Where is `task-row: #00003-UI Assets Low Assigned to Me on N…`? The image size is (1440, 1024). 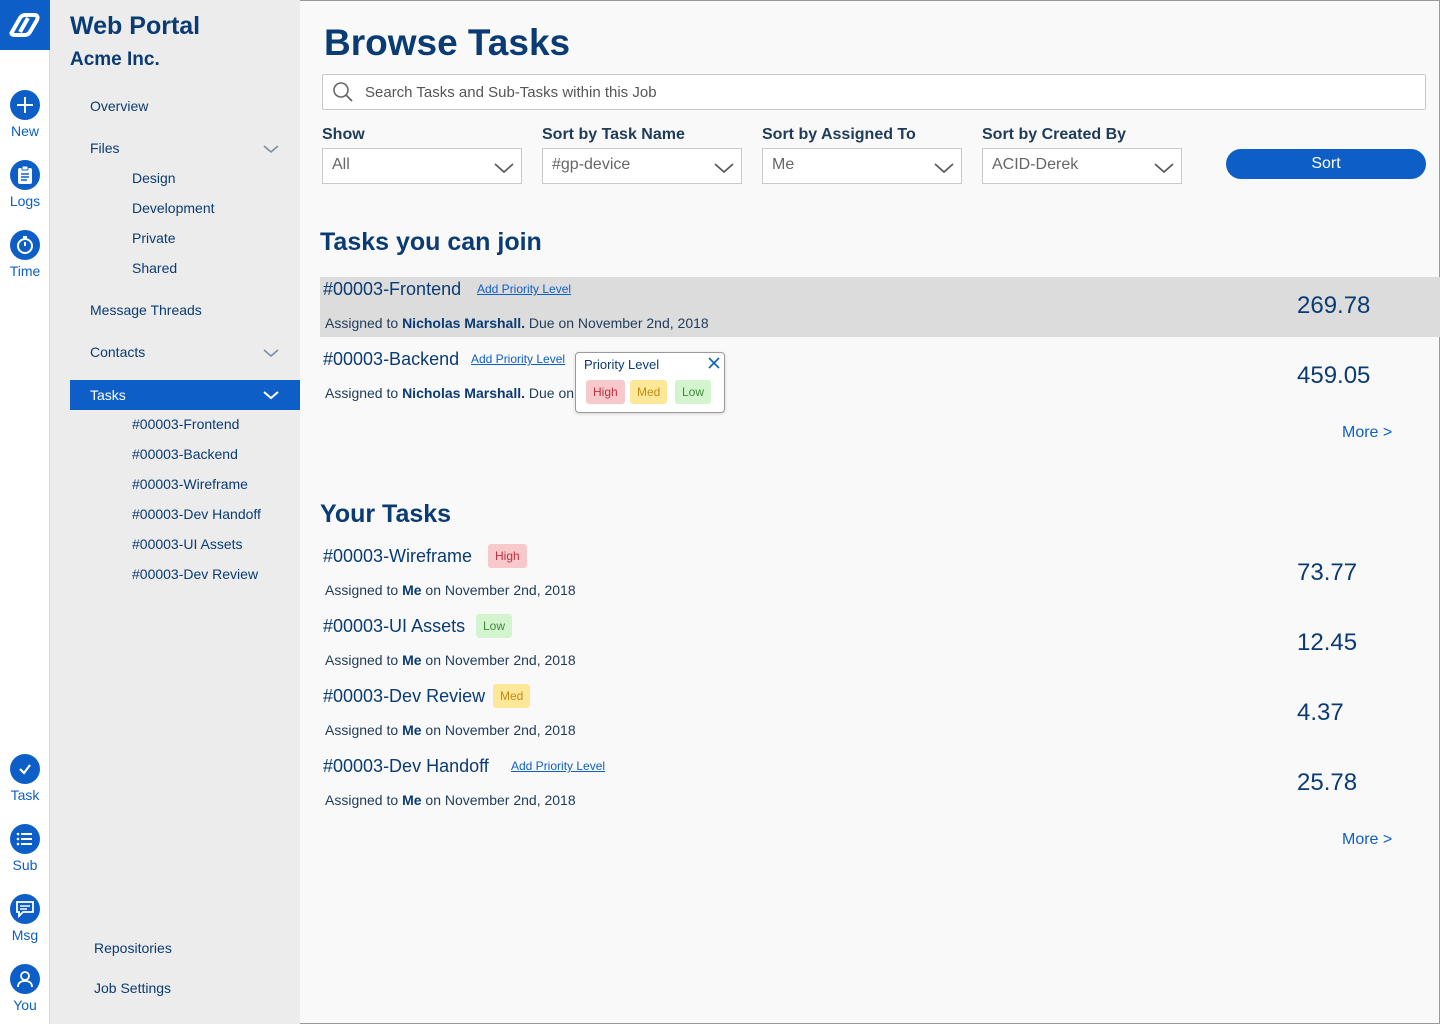
task-row: #00003-UI Assets Low Assigned to Me on N… is located at coordinates (880, 644).